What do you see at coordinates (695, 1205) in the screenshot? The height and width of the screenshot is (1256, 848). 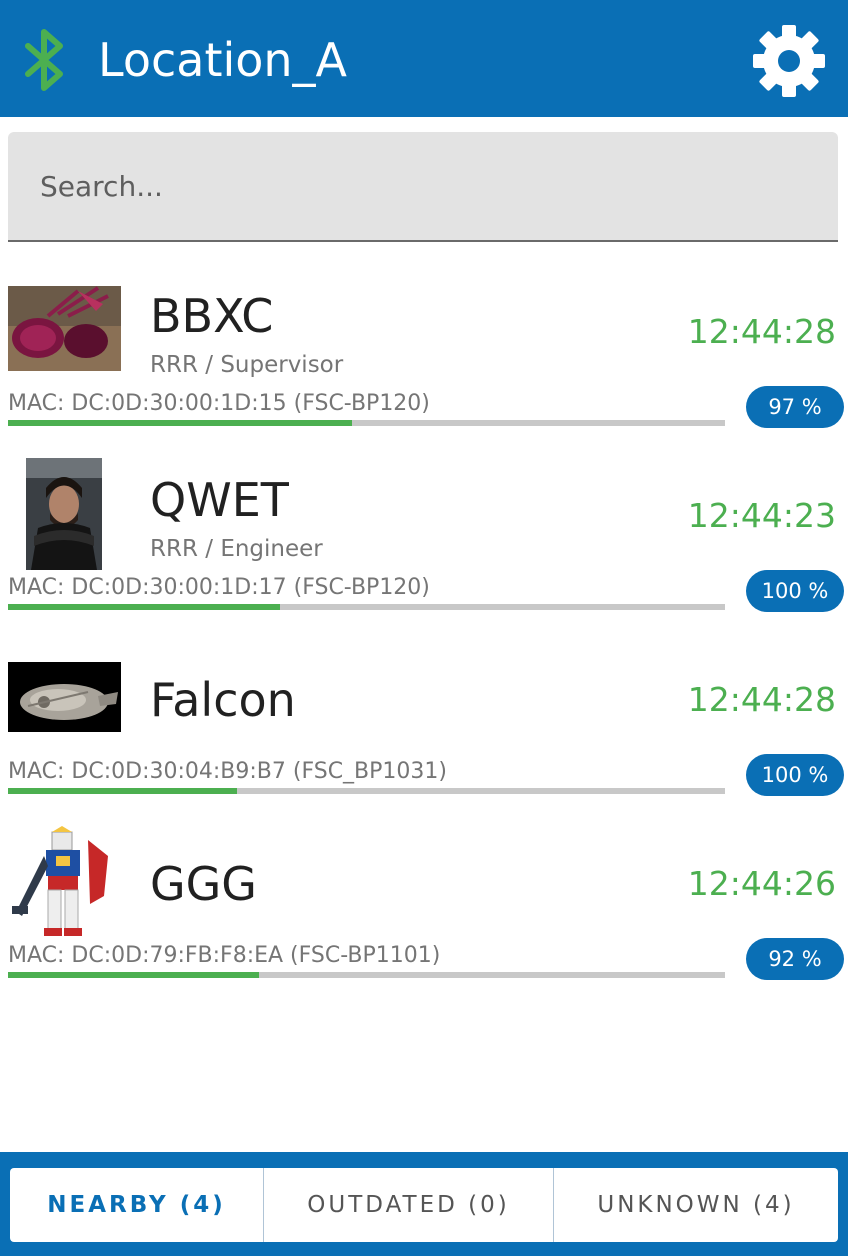 I see `tab-unknown: UNKNOWN (4)` at bounding box center [695, 1205].